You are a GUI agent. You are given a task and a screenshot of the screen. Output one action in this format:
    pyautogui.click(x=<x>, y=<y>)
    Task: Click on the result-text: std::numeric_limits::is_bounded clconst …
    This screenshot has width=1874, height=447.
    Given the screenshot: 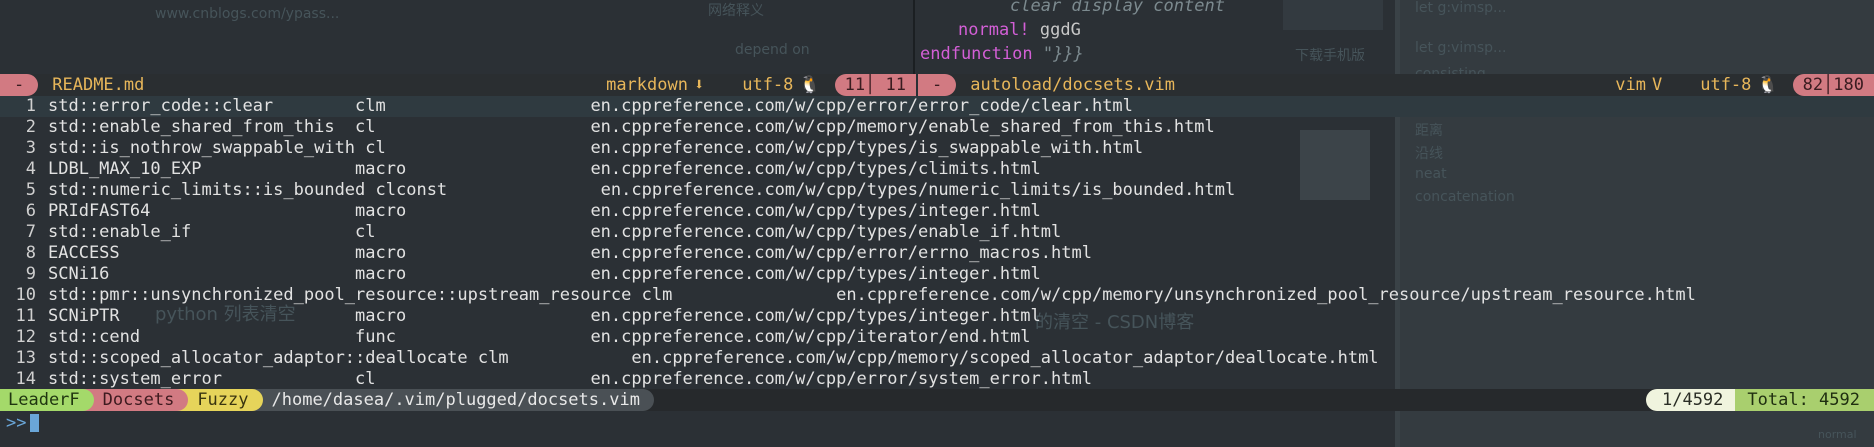 What is the action you would take?
    pyautogui.click(x=642, y=190)
    